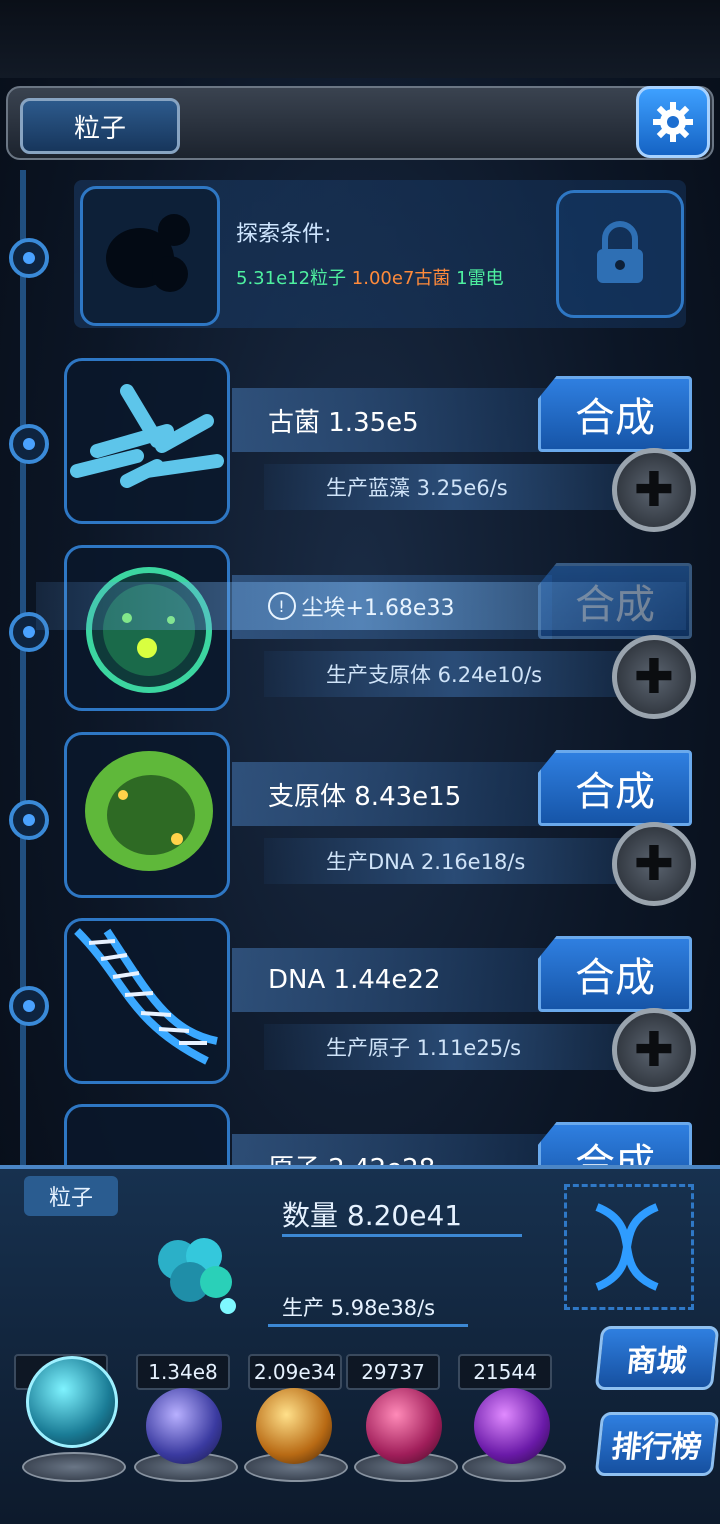 The image size is (720, 1524). Describe the element at coordinates (404, 1426) in the screenshot. I see `brain-orb-button` at that location.